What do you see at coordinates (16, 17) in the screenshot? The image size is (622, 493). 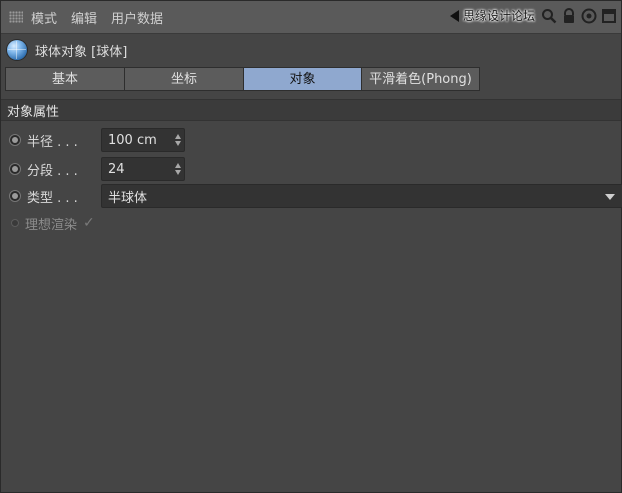 I see `panel-grip-icon` at bounding box center [16, 17].